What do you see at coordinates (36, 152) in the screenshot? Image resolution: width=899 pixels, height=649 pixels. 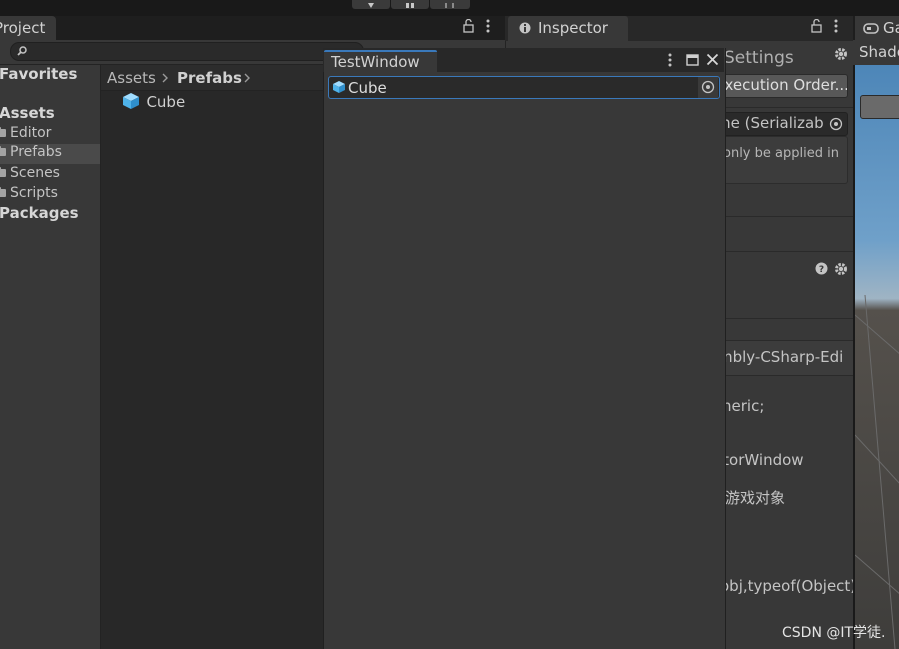 I see `tree-item-label: Prefabs` at bounding box center [36, 152].